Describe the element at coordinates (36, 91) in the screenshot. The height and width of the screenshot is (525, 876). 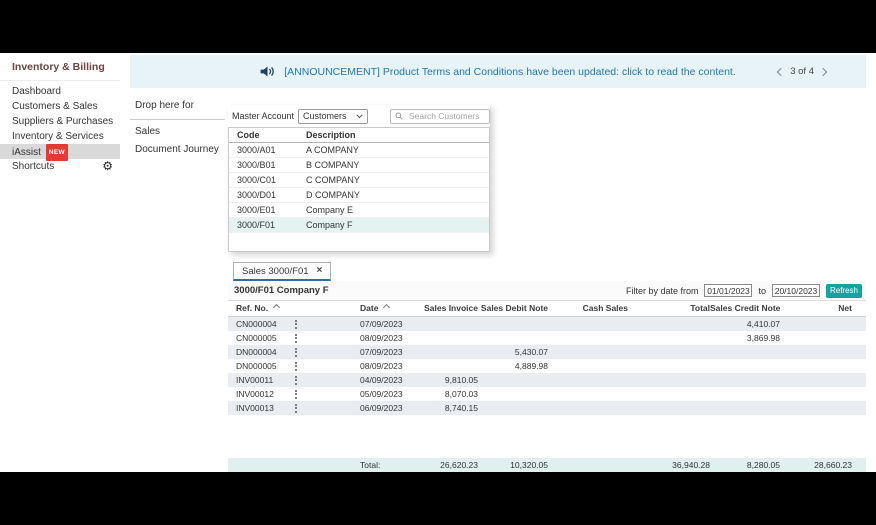
I see `sidebar-item-label: Dashboard` at that location.